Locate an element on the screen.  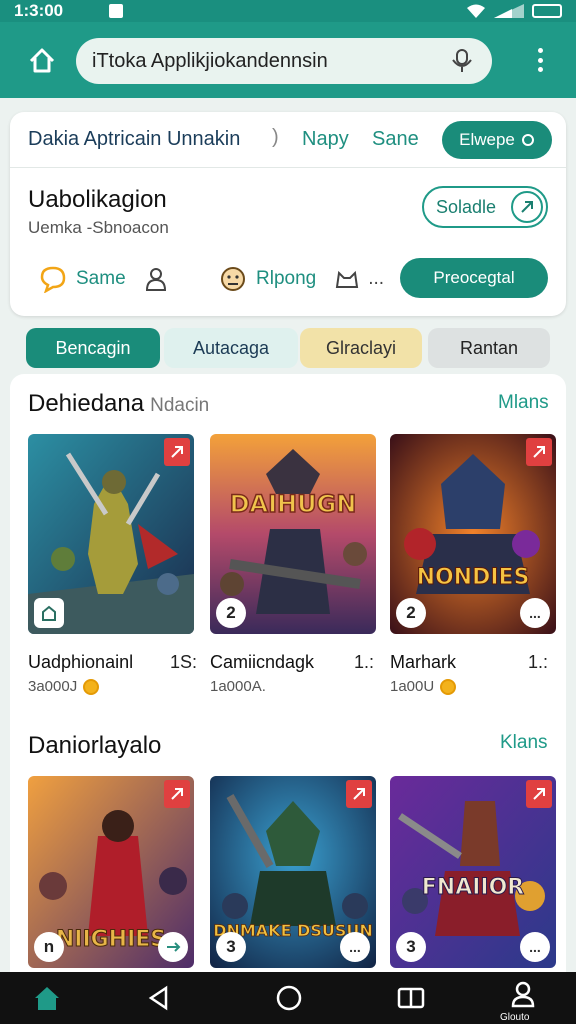
tab-tertiary: Sane is located at coordinates (395, 139).